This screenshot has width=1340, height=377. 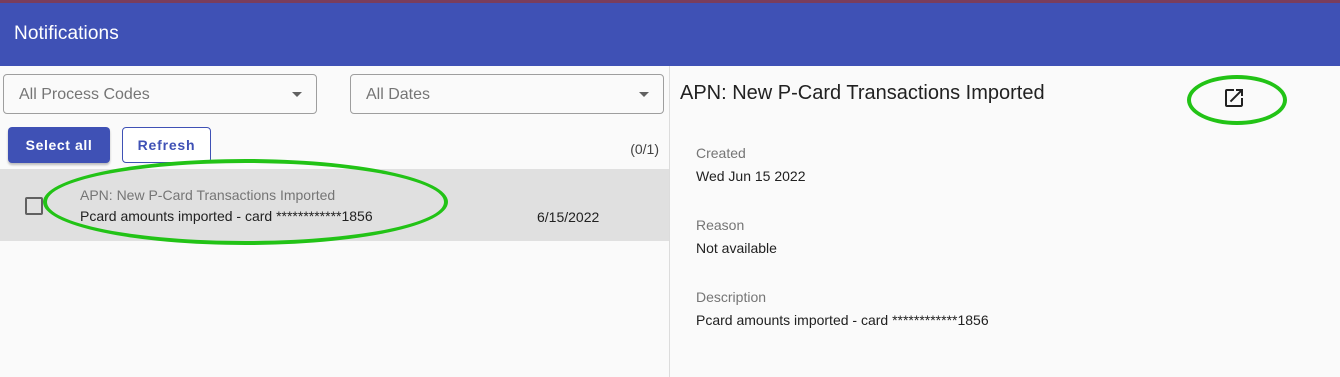 What do you see at coordinates (720, 225) in the screenshot?
I see `reason-label: Reason` at bounding box center [720, 225].